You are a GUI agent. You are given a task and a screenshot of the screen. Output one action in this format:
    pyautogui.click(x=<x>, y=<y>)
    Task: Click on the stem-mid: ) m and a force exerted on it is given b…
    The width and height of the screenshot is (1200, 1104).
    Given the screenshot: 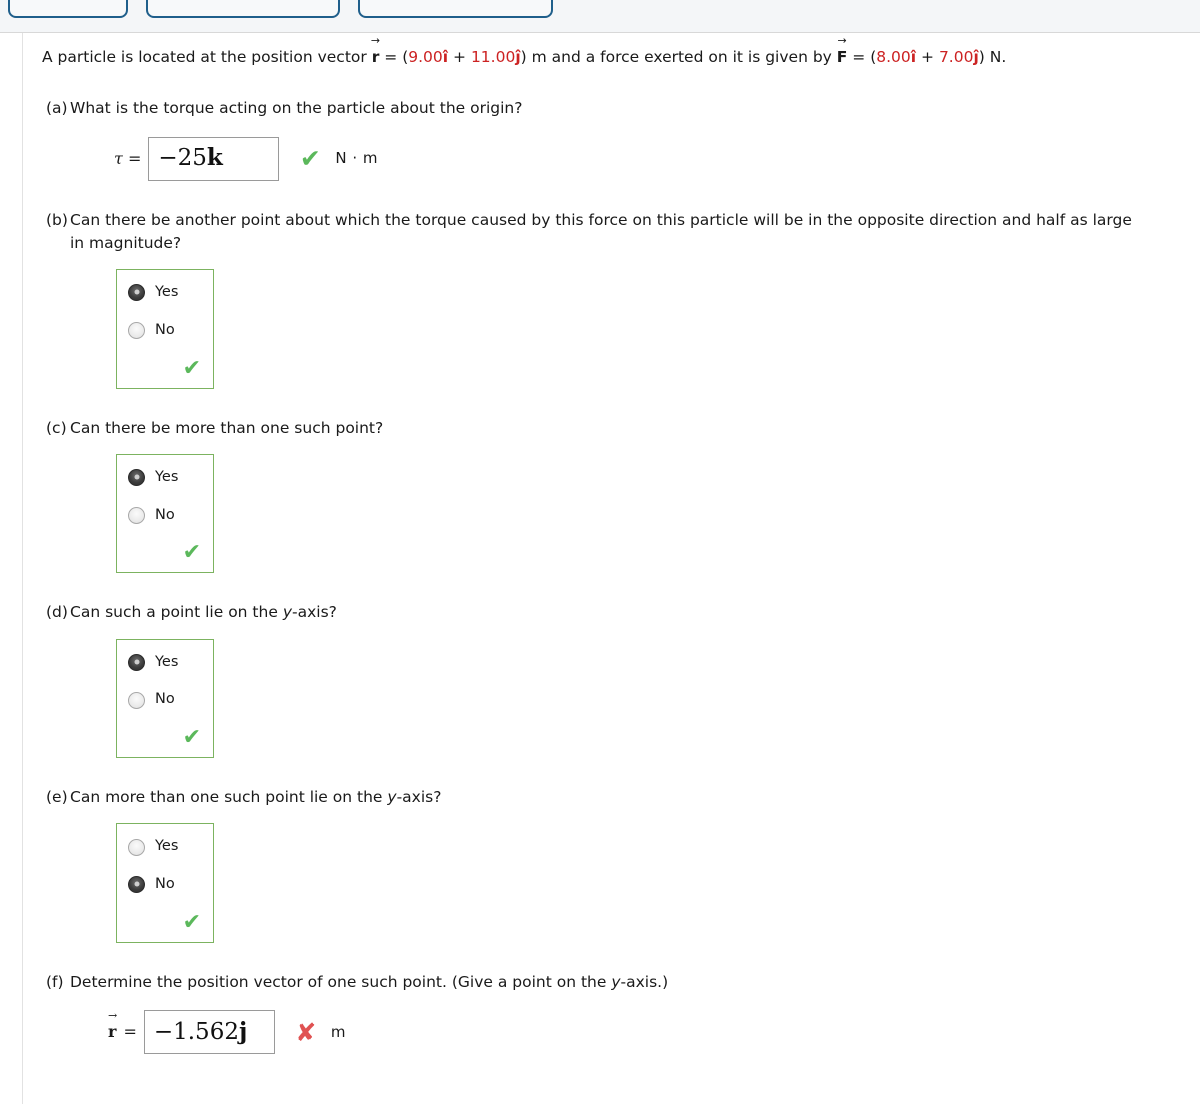 What is the action you would take?
    pyautogui.click(x=678, y=57)
    